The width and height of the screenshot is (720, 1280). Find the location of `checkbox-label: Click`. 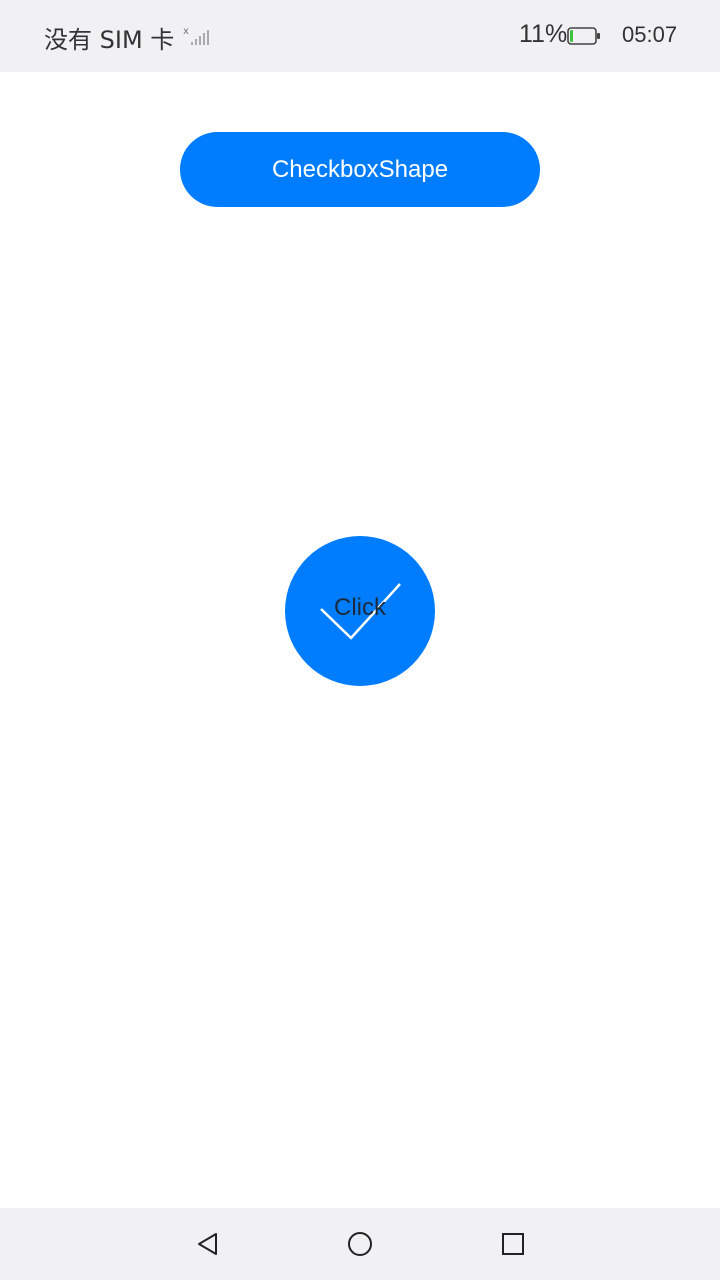

checkbox-label: Click is located at coordinates (360, 607).